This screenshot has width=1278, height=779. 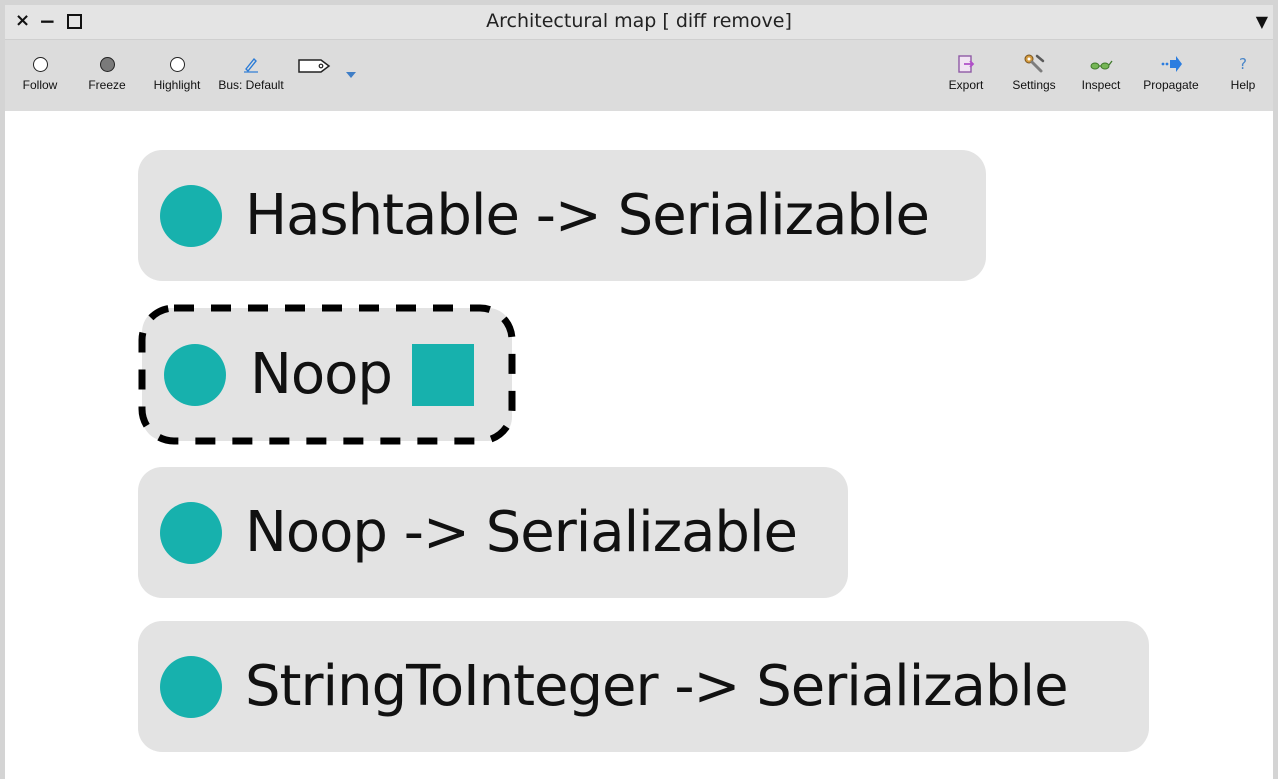 I want to click on radio-filled-icon, so click(x=107, y=64).